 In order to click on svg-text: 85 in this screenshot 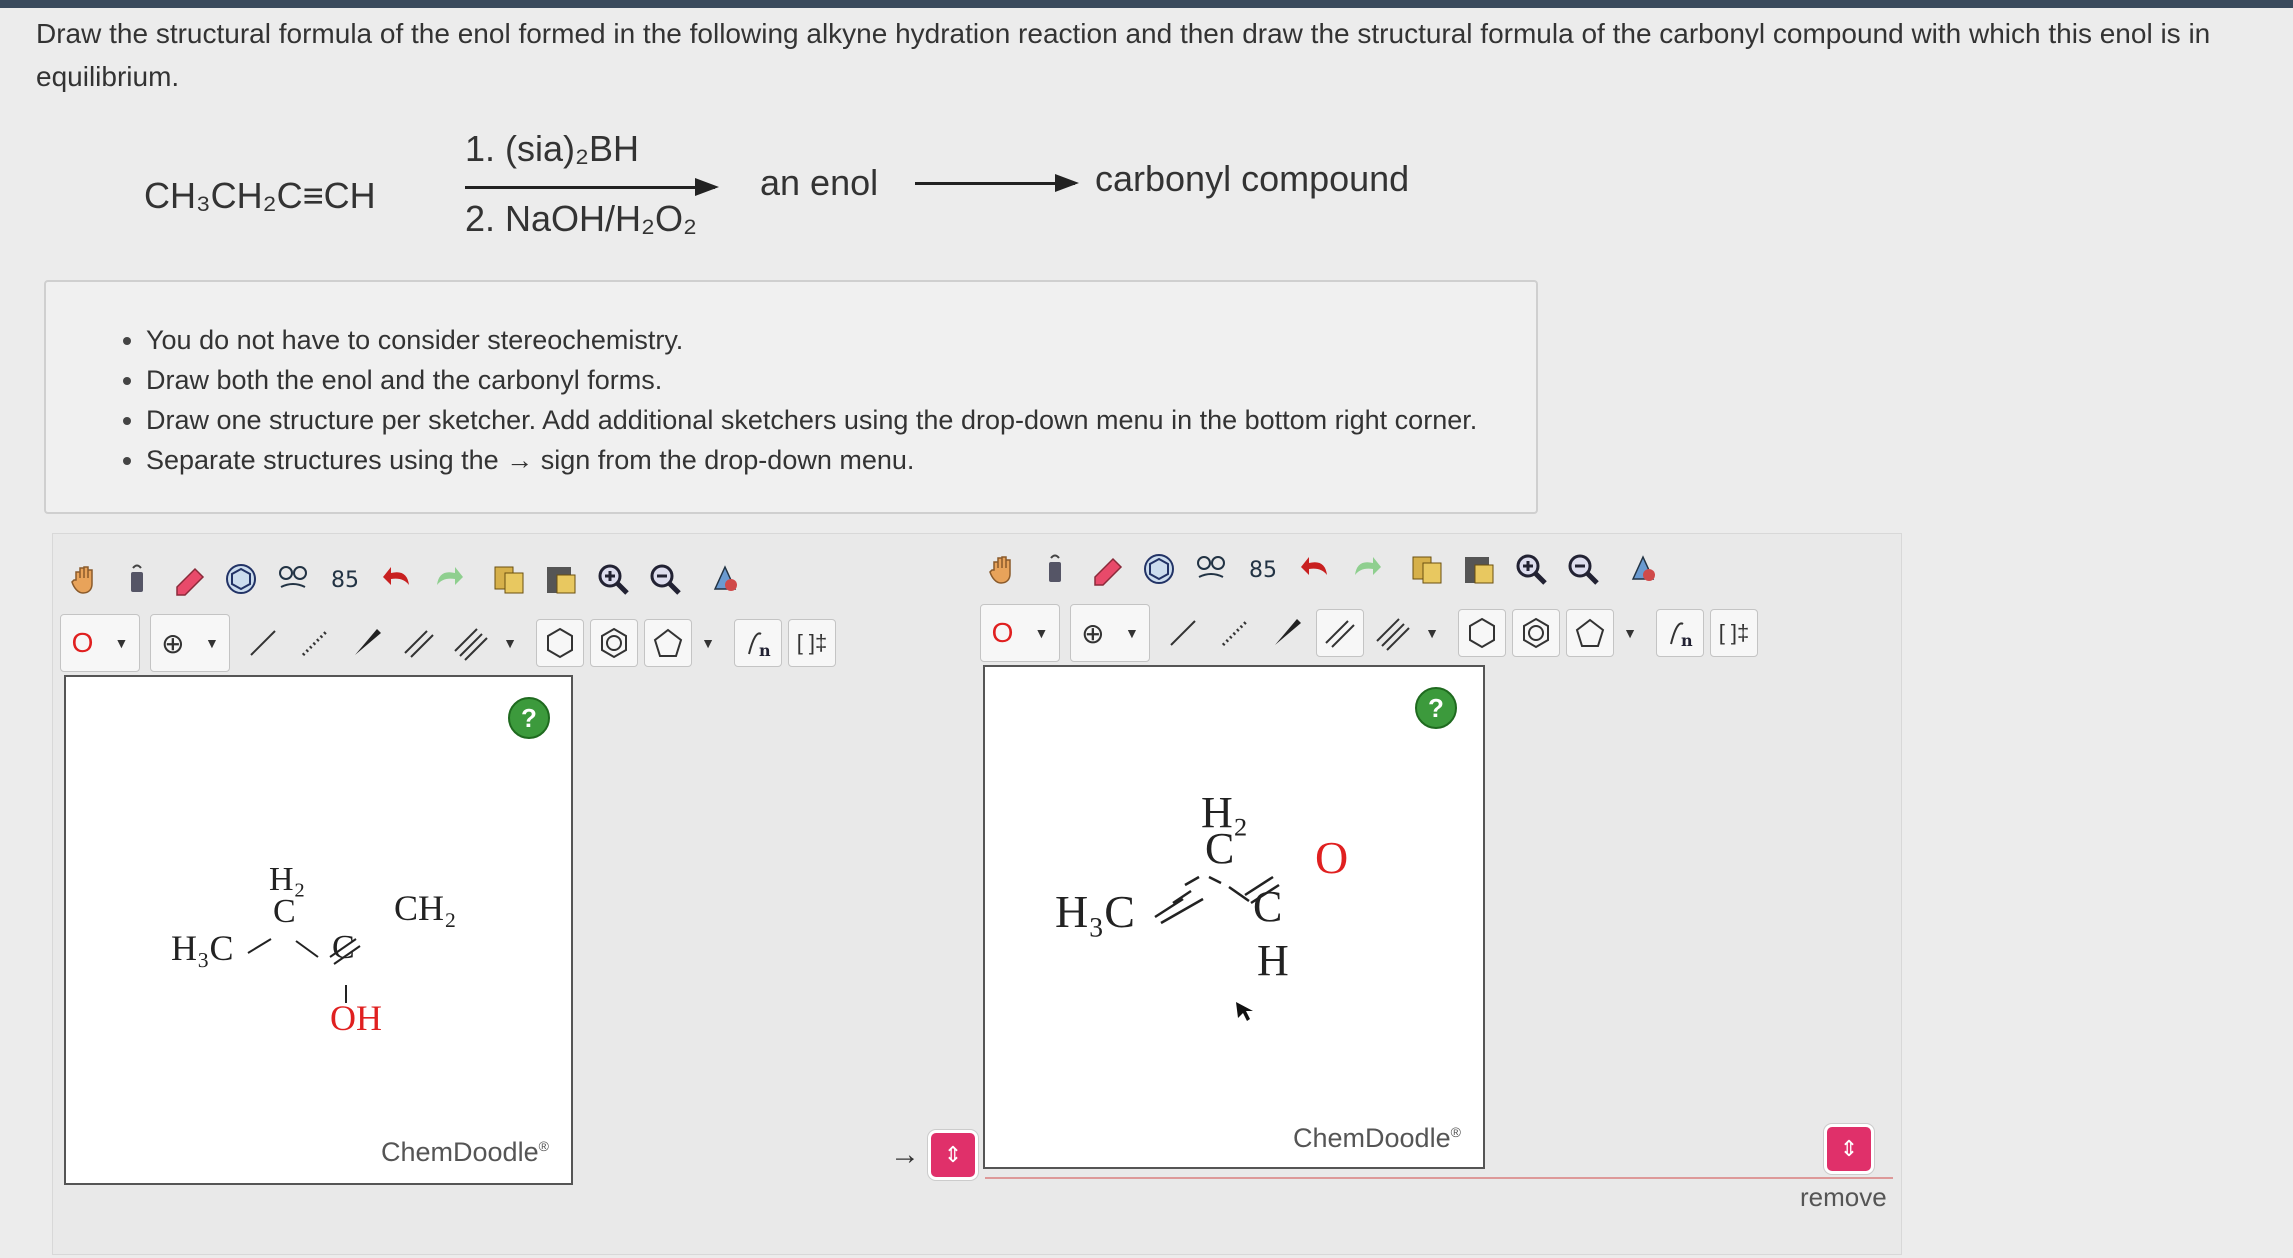, I will do `click(1263, 570)`.